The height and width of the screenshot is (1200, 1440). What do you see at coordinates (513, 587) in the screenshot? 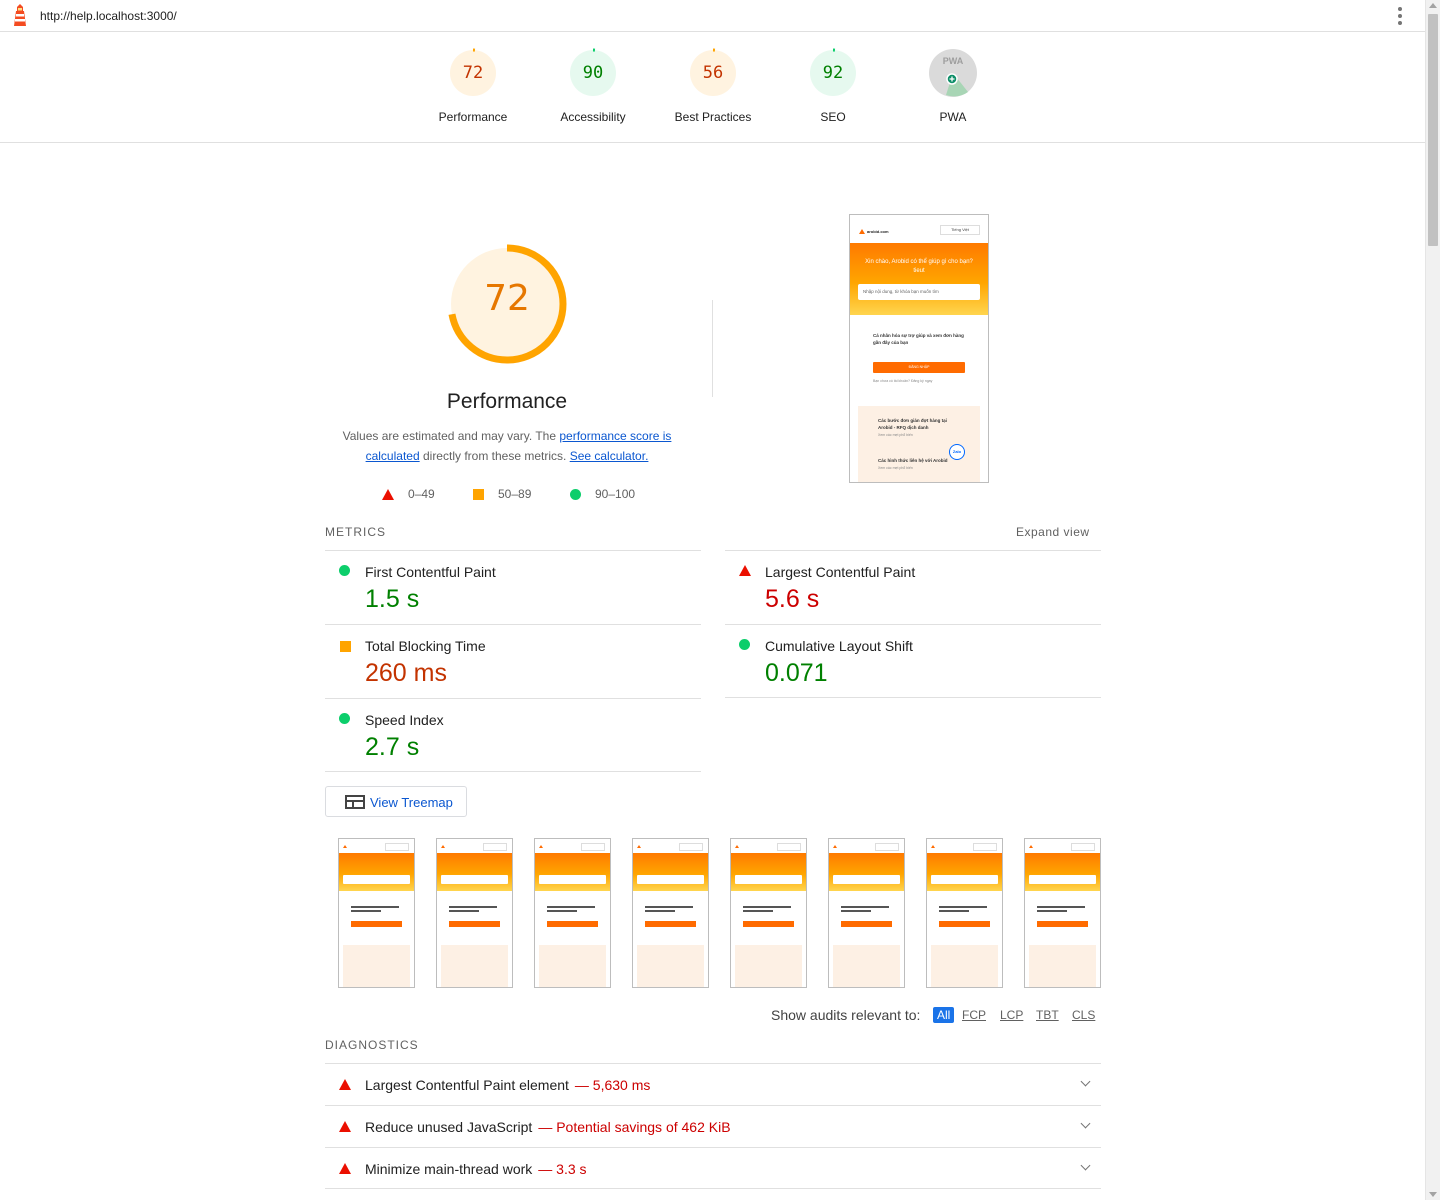
I see `metric-fcp: First Contentful Paint 1.5 s` at bounding box center [513, 587].